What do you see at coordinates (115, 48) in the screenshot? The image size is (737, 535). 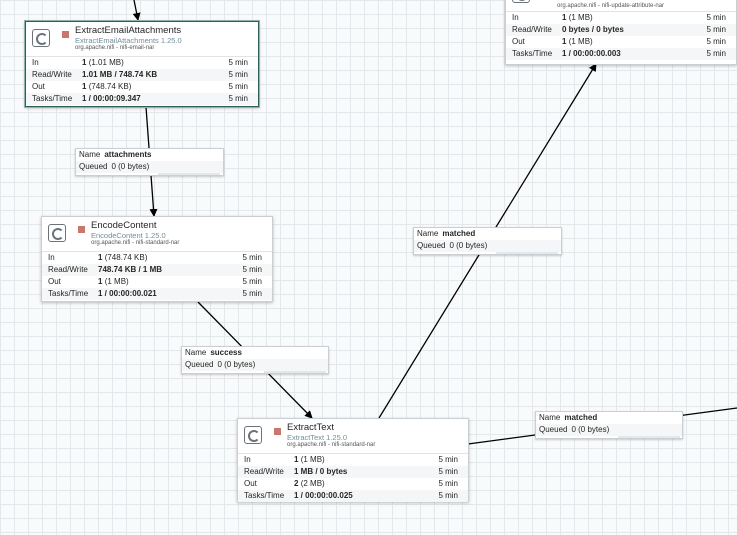 I see `processor-bundle: org.apache.nifi - nifi-email-nar` at bounding box center [115, 48].